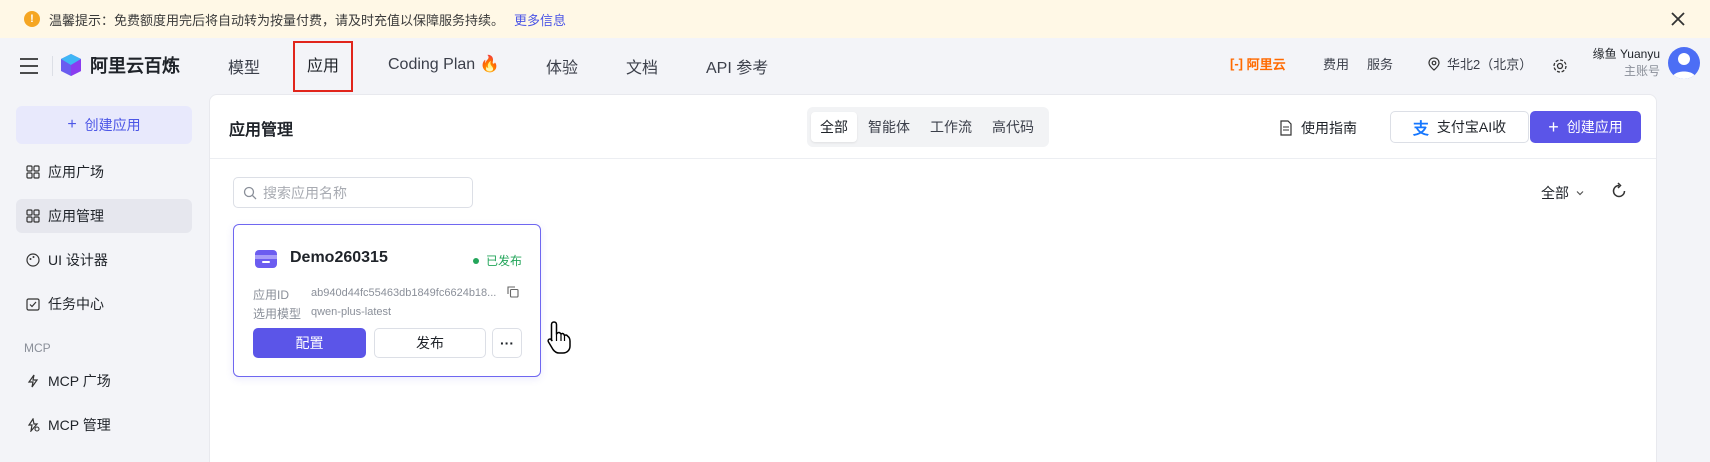 The height and width of the screenshot is (462, 1710). Describe the element at coordinates (37, 348) in the screenshot. I see `sidebar-section-mcp: MCP` at that location.